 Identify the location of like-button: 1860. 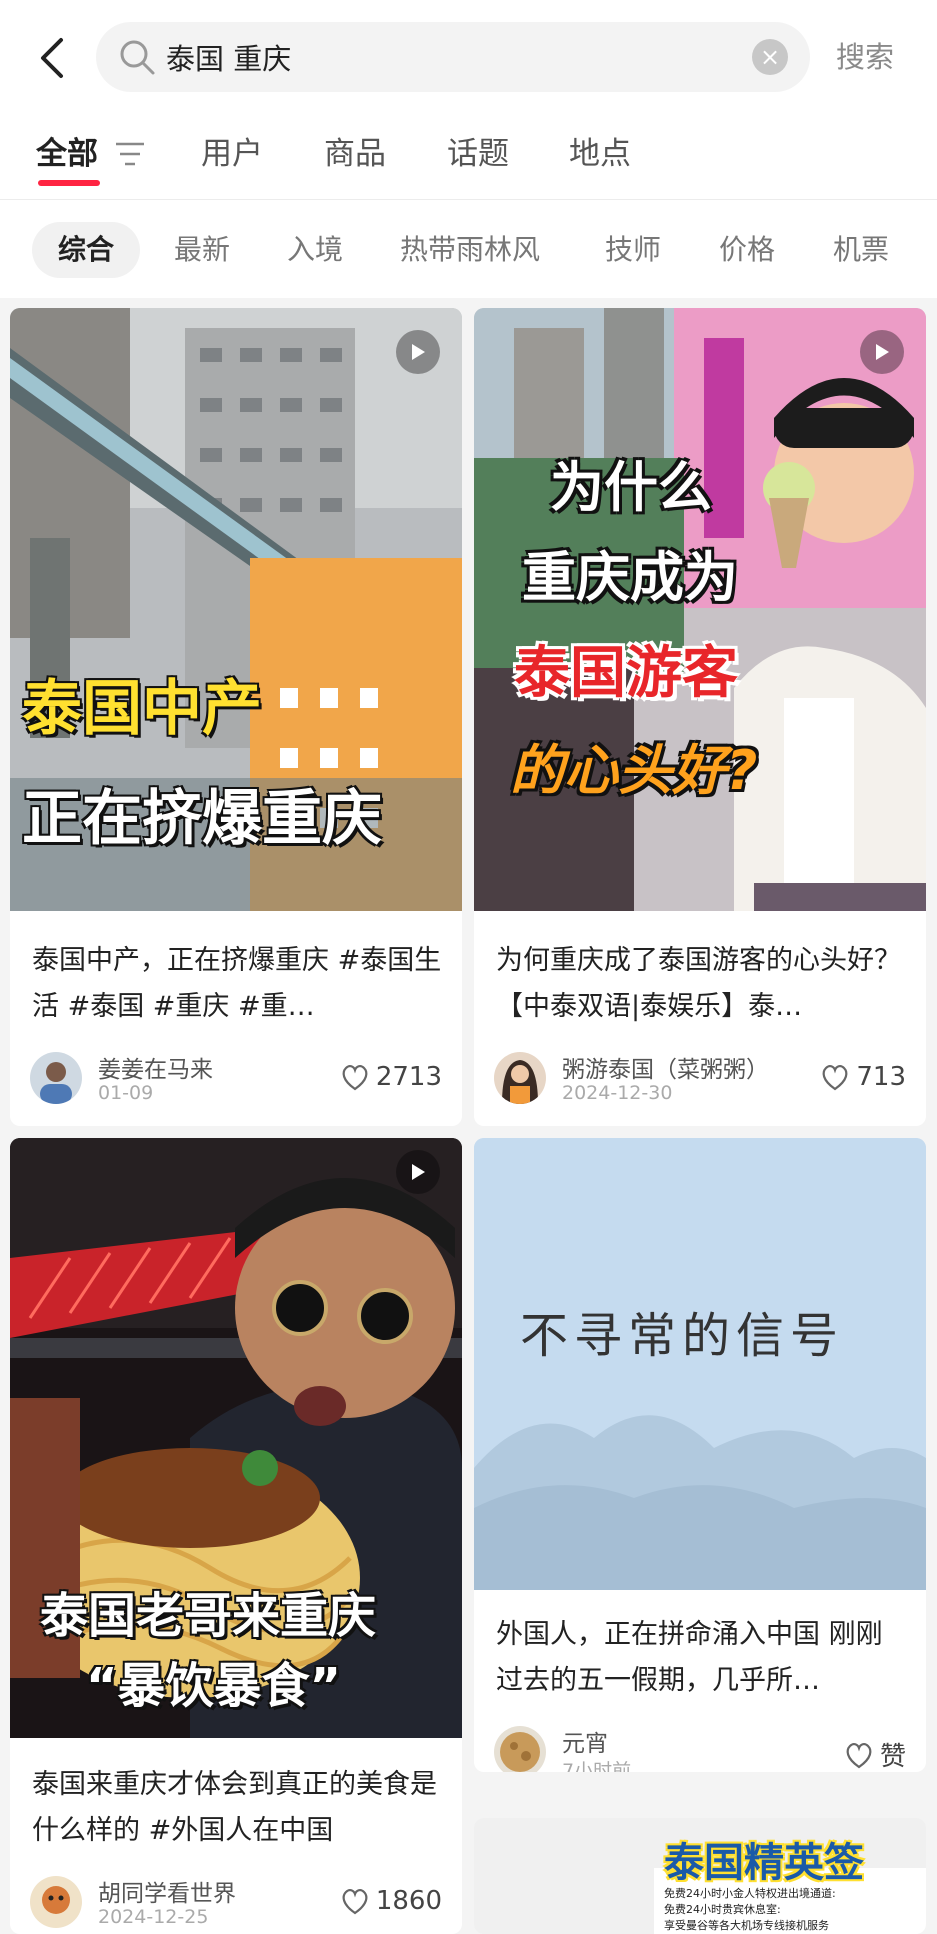
(391, 1901).